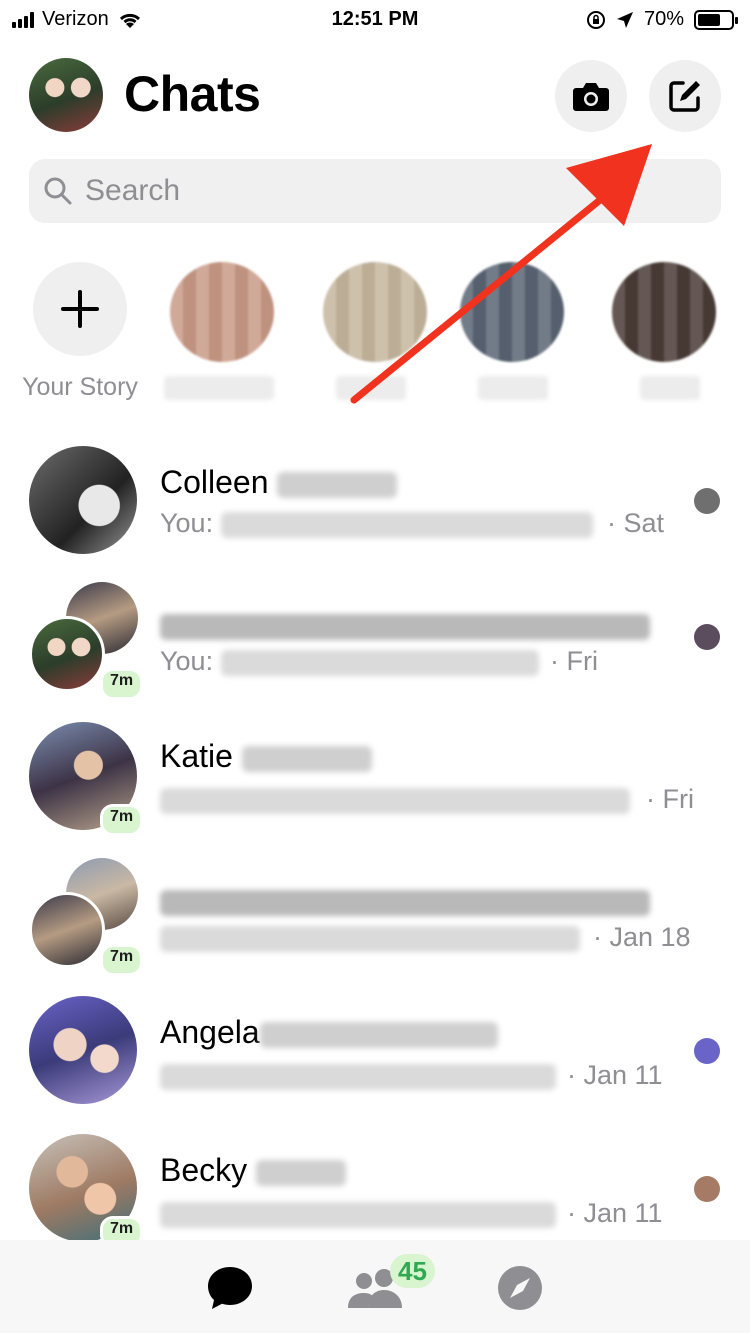 The image size is (750, 1333). Describe the element at coordinates (192, 94) in the screenshot. I see `page-title: Chats` at that location.